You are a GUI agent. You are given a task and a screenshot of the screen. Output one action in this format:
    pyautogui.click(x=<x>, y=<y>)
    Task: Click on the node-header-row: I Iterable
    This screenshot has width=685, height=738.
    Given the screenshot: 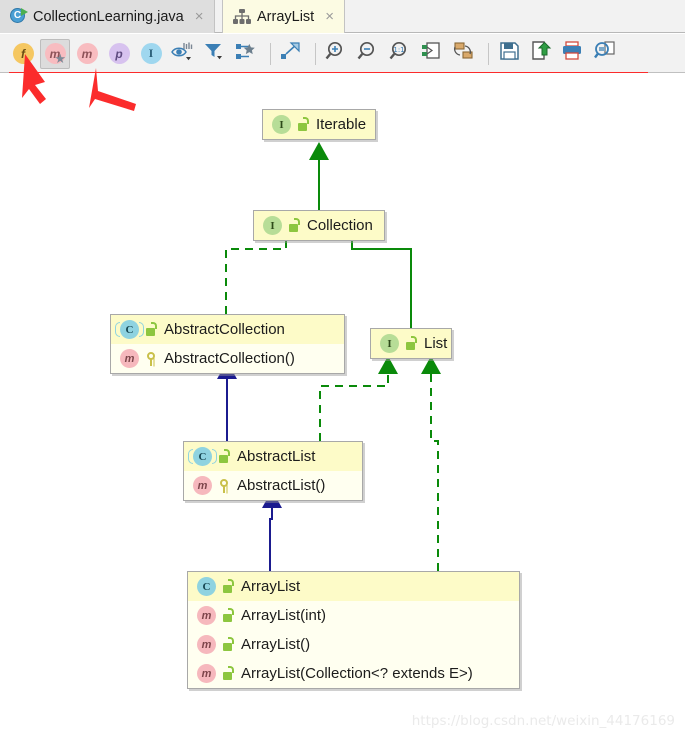 What is the action you would take?
    pyautogui.click(x=319, y=124)
    